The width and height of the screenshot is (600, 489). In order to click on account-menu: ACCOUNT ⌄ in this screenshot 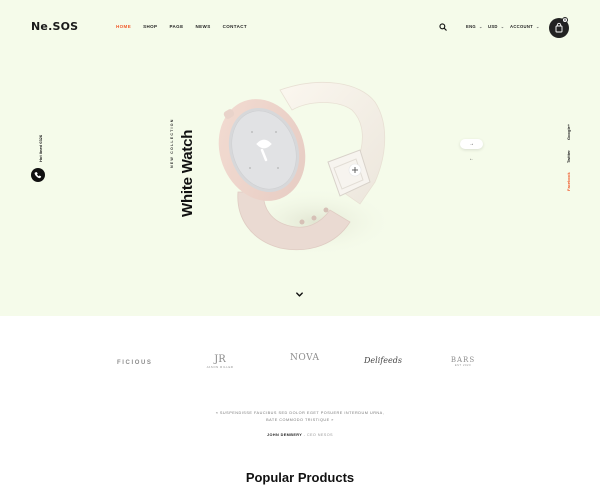, I will do `click(525, 26)`.